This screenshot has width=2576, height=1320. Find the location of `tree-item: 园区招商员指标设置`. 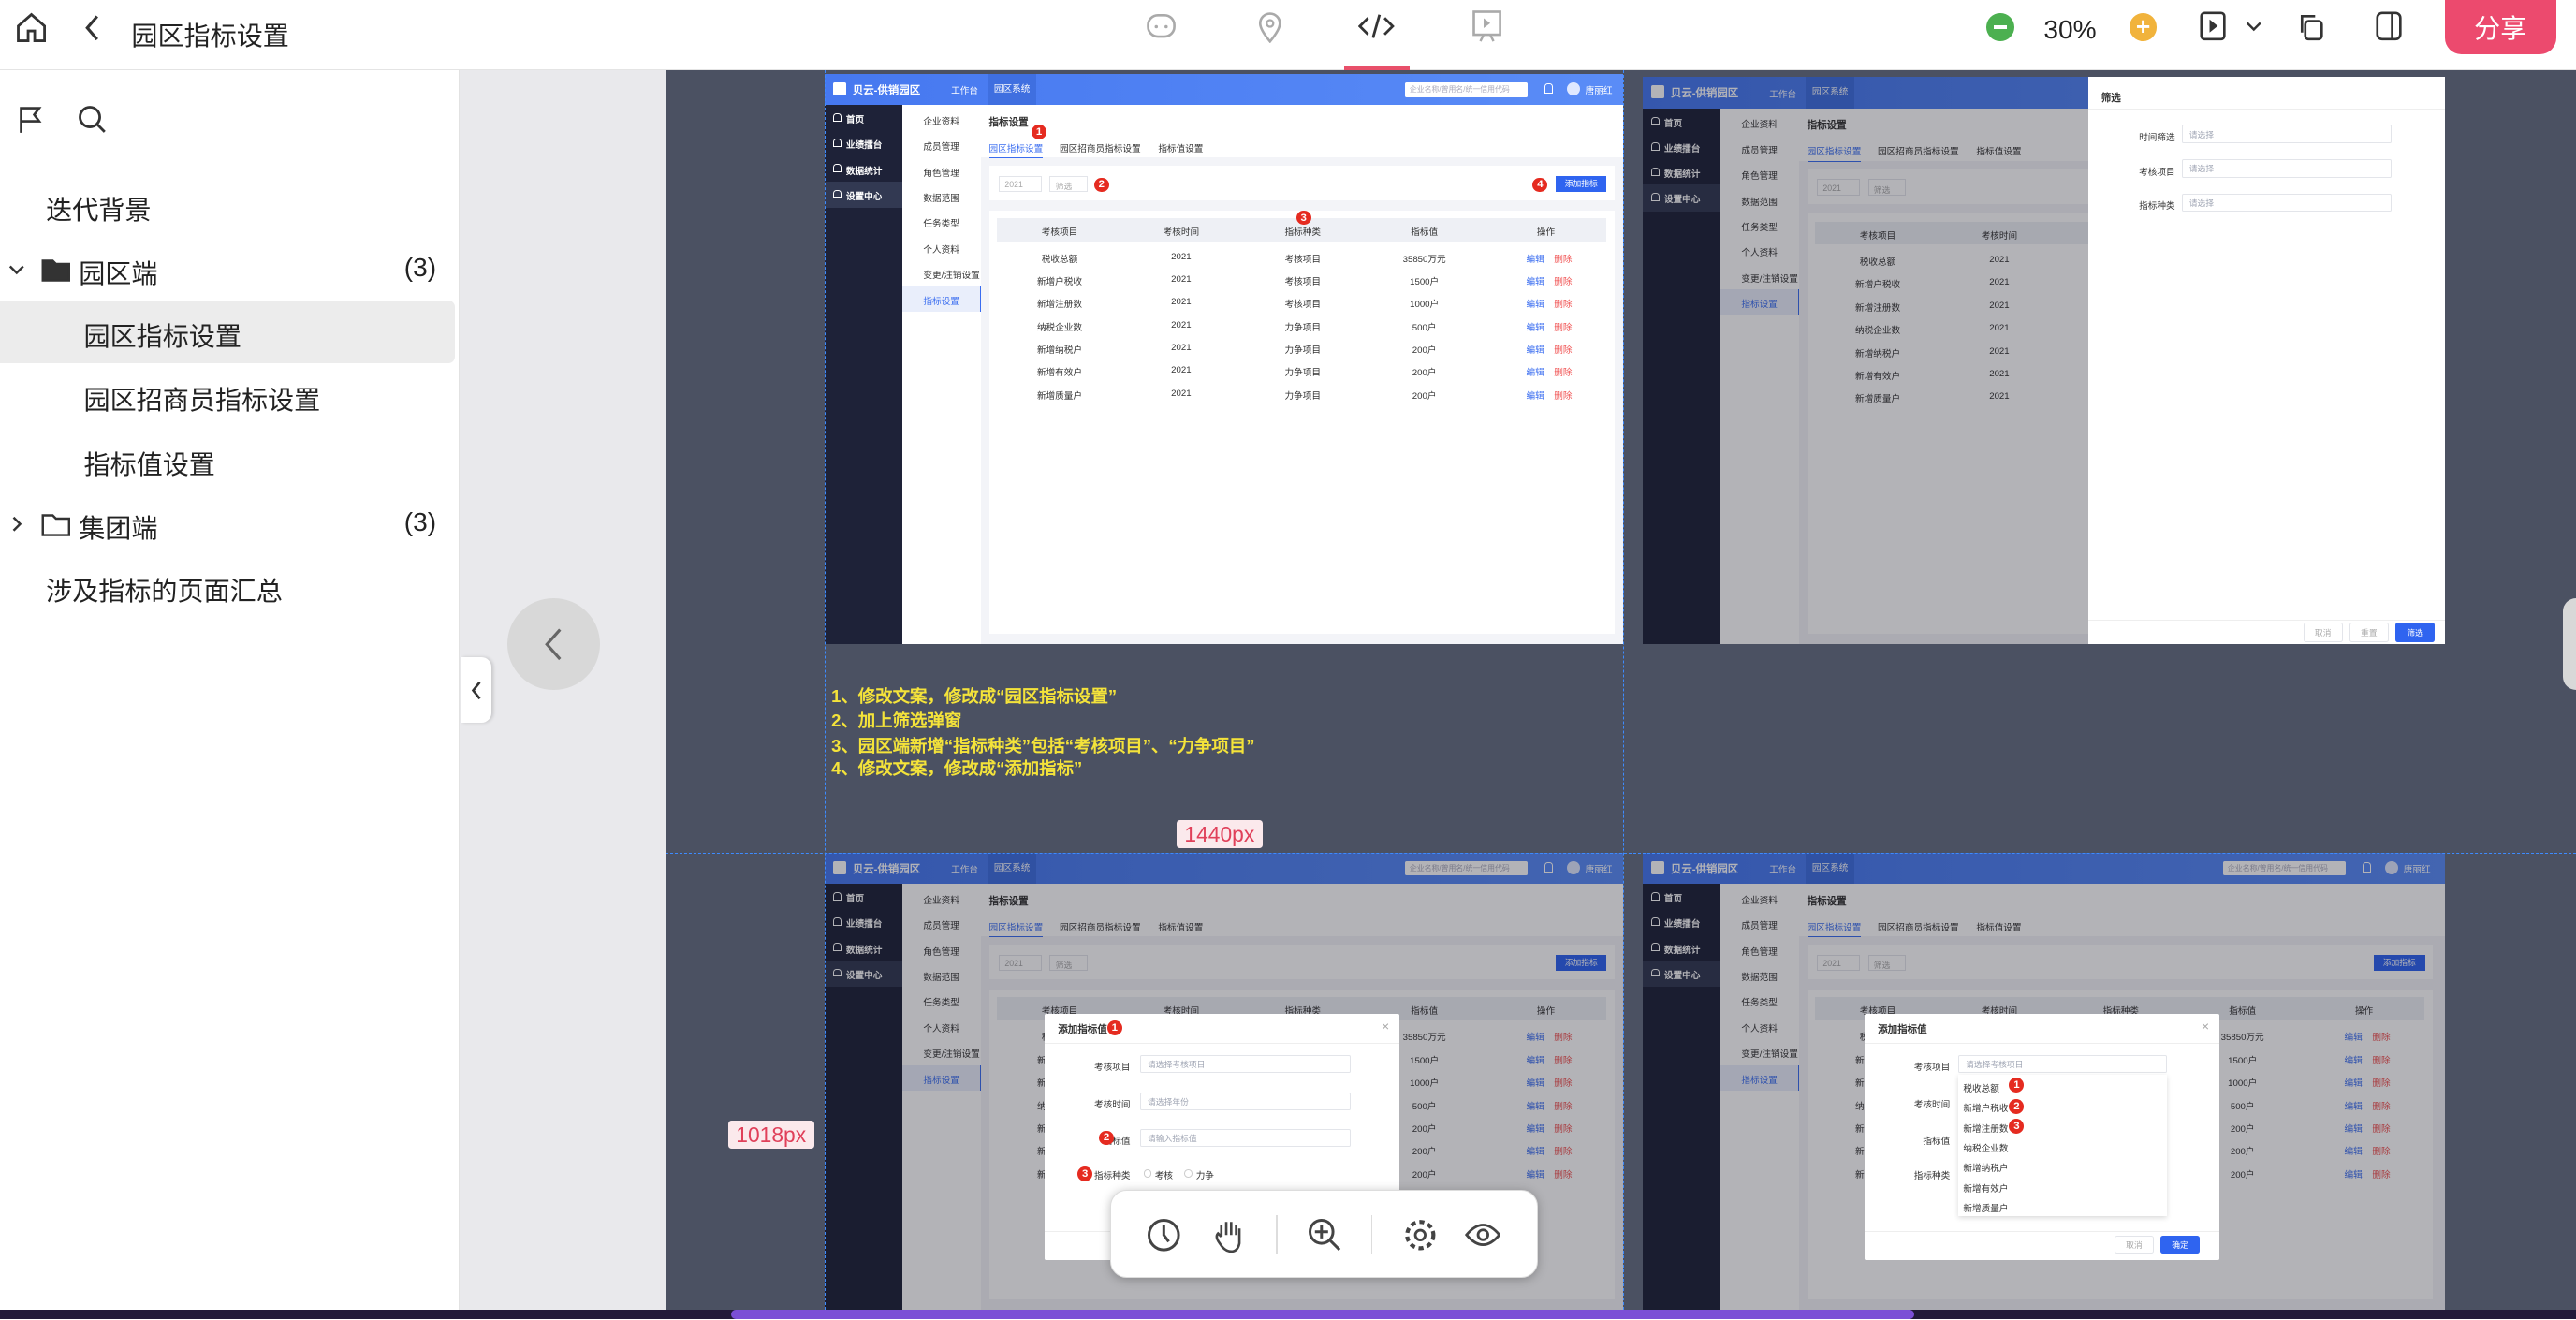

tree-item: 园区招商员指标设置 is located at coordinates (227, 396).